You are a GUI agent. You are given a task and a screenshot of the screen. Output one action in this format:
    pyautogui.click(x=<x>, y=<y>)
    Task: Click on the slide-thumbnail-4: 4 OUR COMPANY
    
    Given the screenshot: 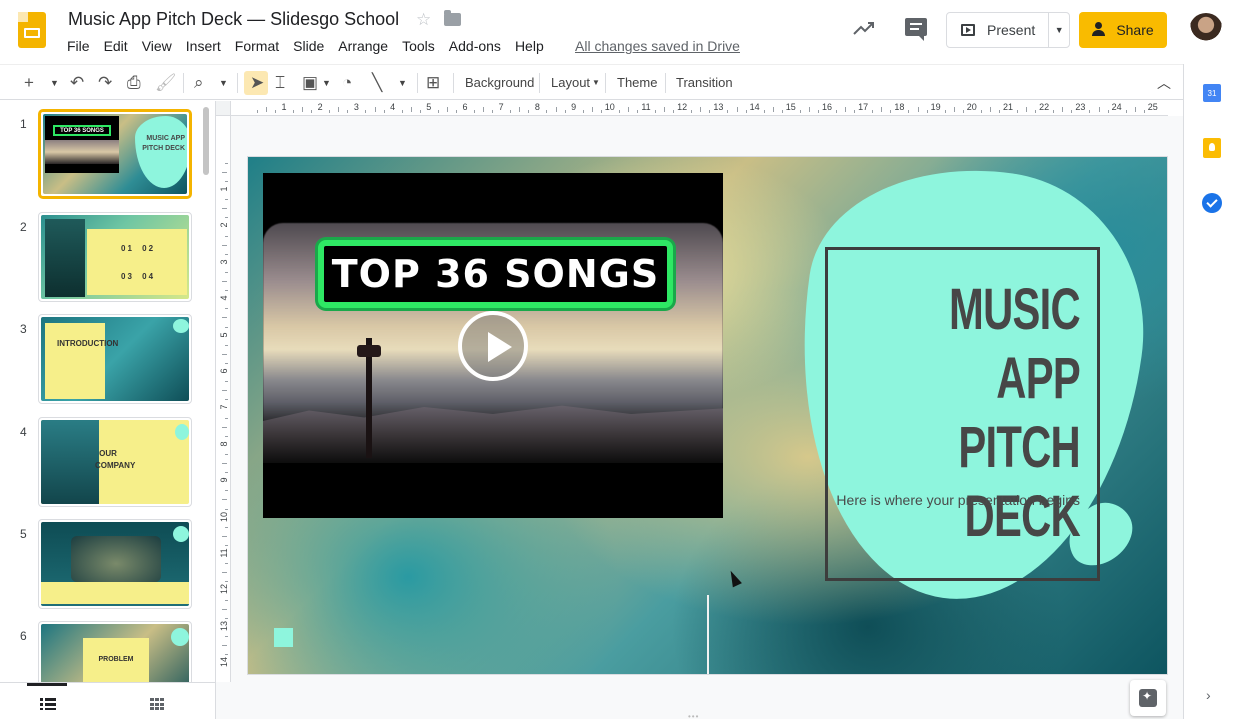 What is the action you would take?
    pyautogui.click(x=100, y=463)
    